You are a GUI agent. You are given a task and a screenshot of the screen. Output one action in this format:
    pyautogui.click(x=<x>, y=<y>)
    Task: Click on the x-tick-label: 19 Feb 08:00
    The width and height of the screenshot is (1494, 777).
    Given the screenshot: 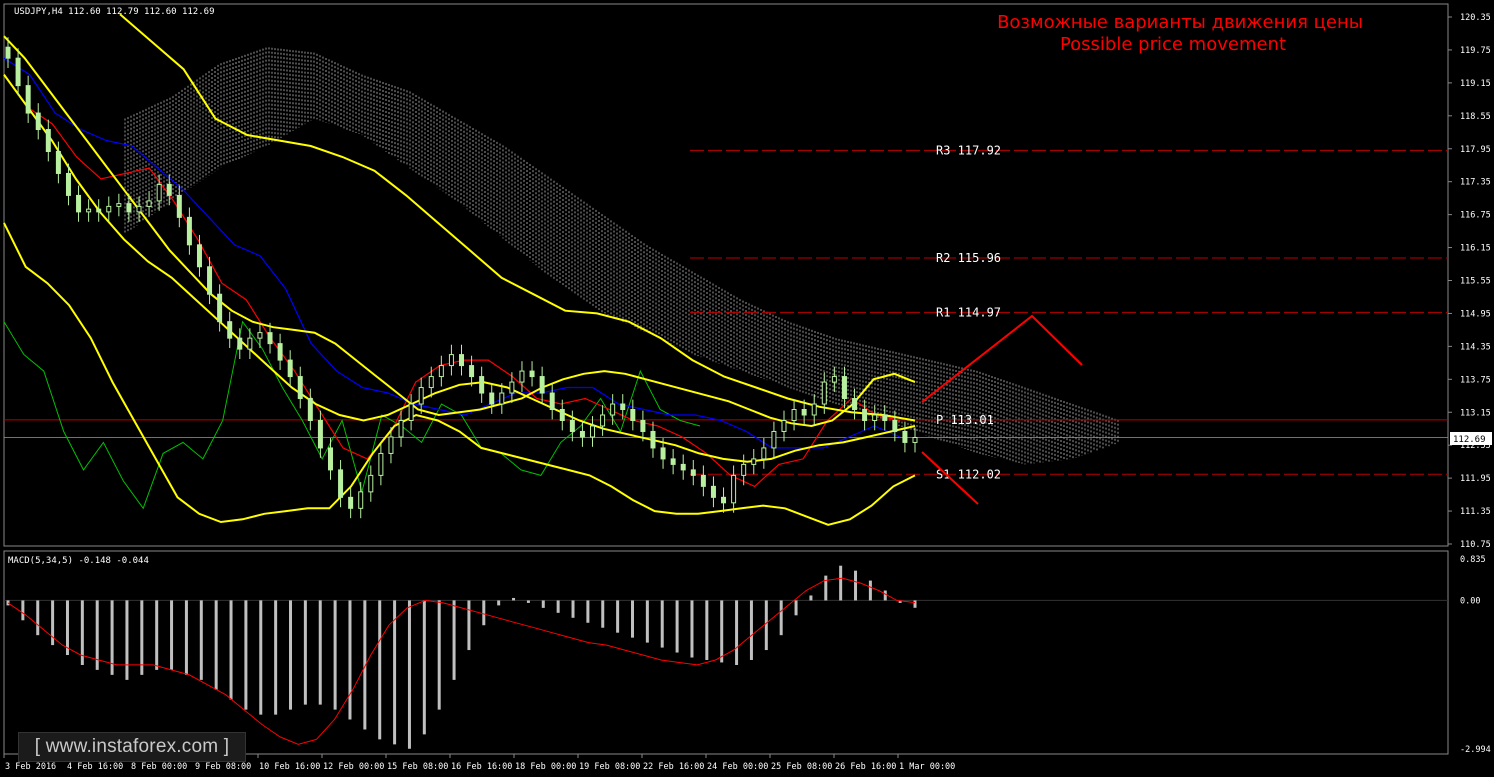 What is the action you would take?
    pyautogui.click(x=609, y=767)
    